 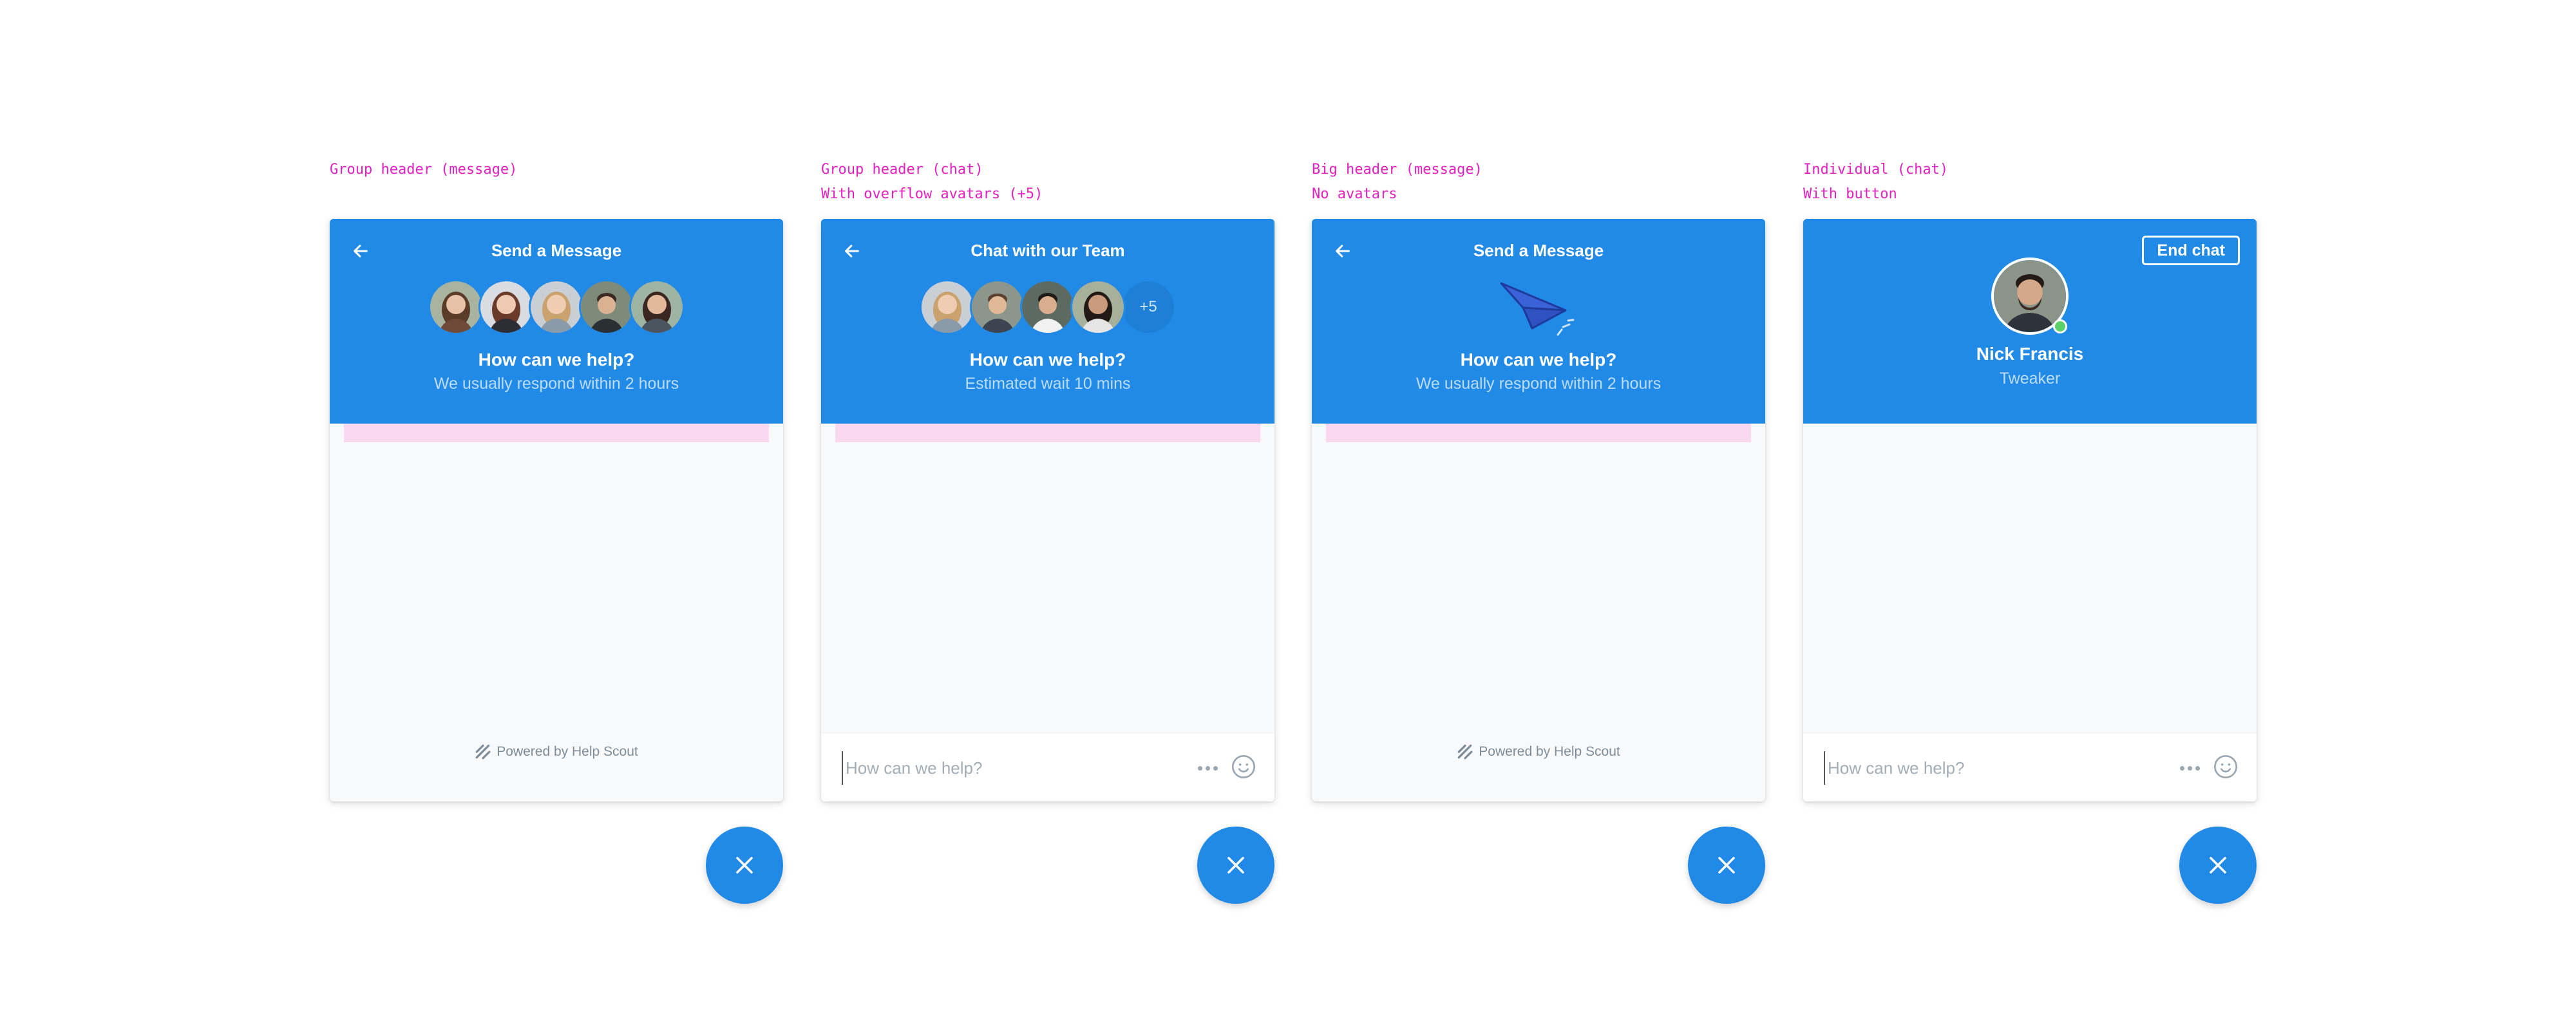 I want to click on widget-header: End chat Nick Francis Tweaker, so click(x=2030, y=322).